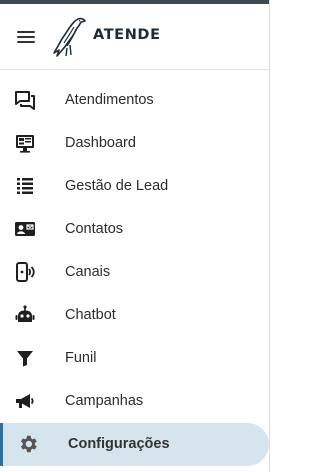 The width and height of the screenshot is (320, 472). Describe the element at coordinates (25, 229) in the screenshot. I see `contact-card-icon` at that location.